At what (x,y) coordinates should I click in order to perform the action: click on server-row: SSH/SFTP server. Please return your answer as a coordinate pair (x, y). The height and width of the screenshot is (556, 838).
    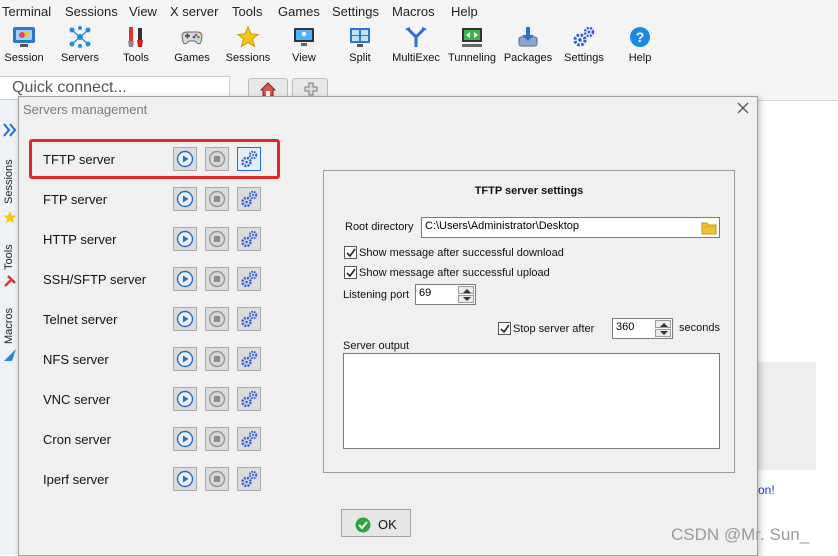
    Looking at the image, I should click on (164, 280).